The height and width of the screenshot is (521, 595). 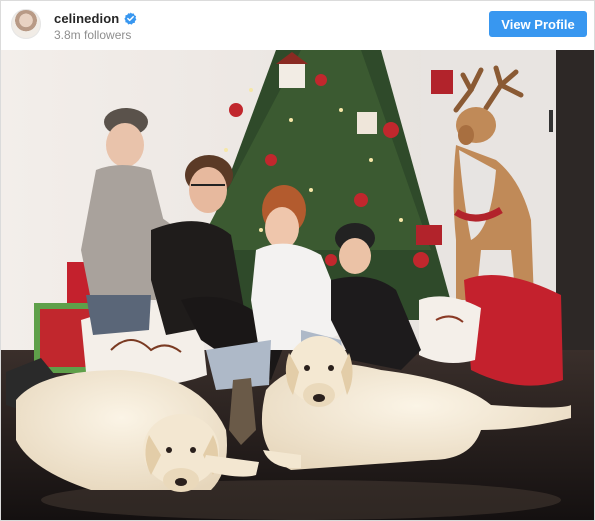 I want to click on avatar, so click(x=26, y=24).